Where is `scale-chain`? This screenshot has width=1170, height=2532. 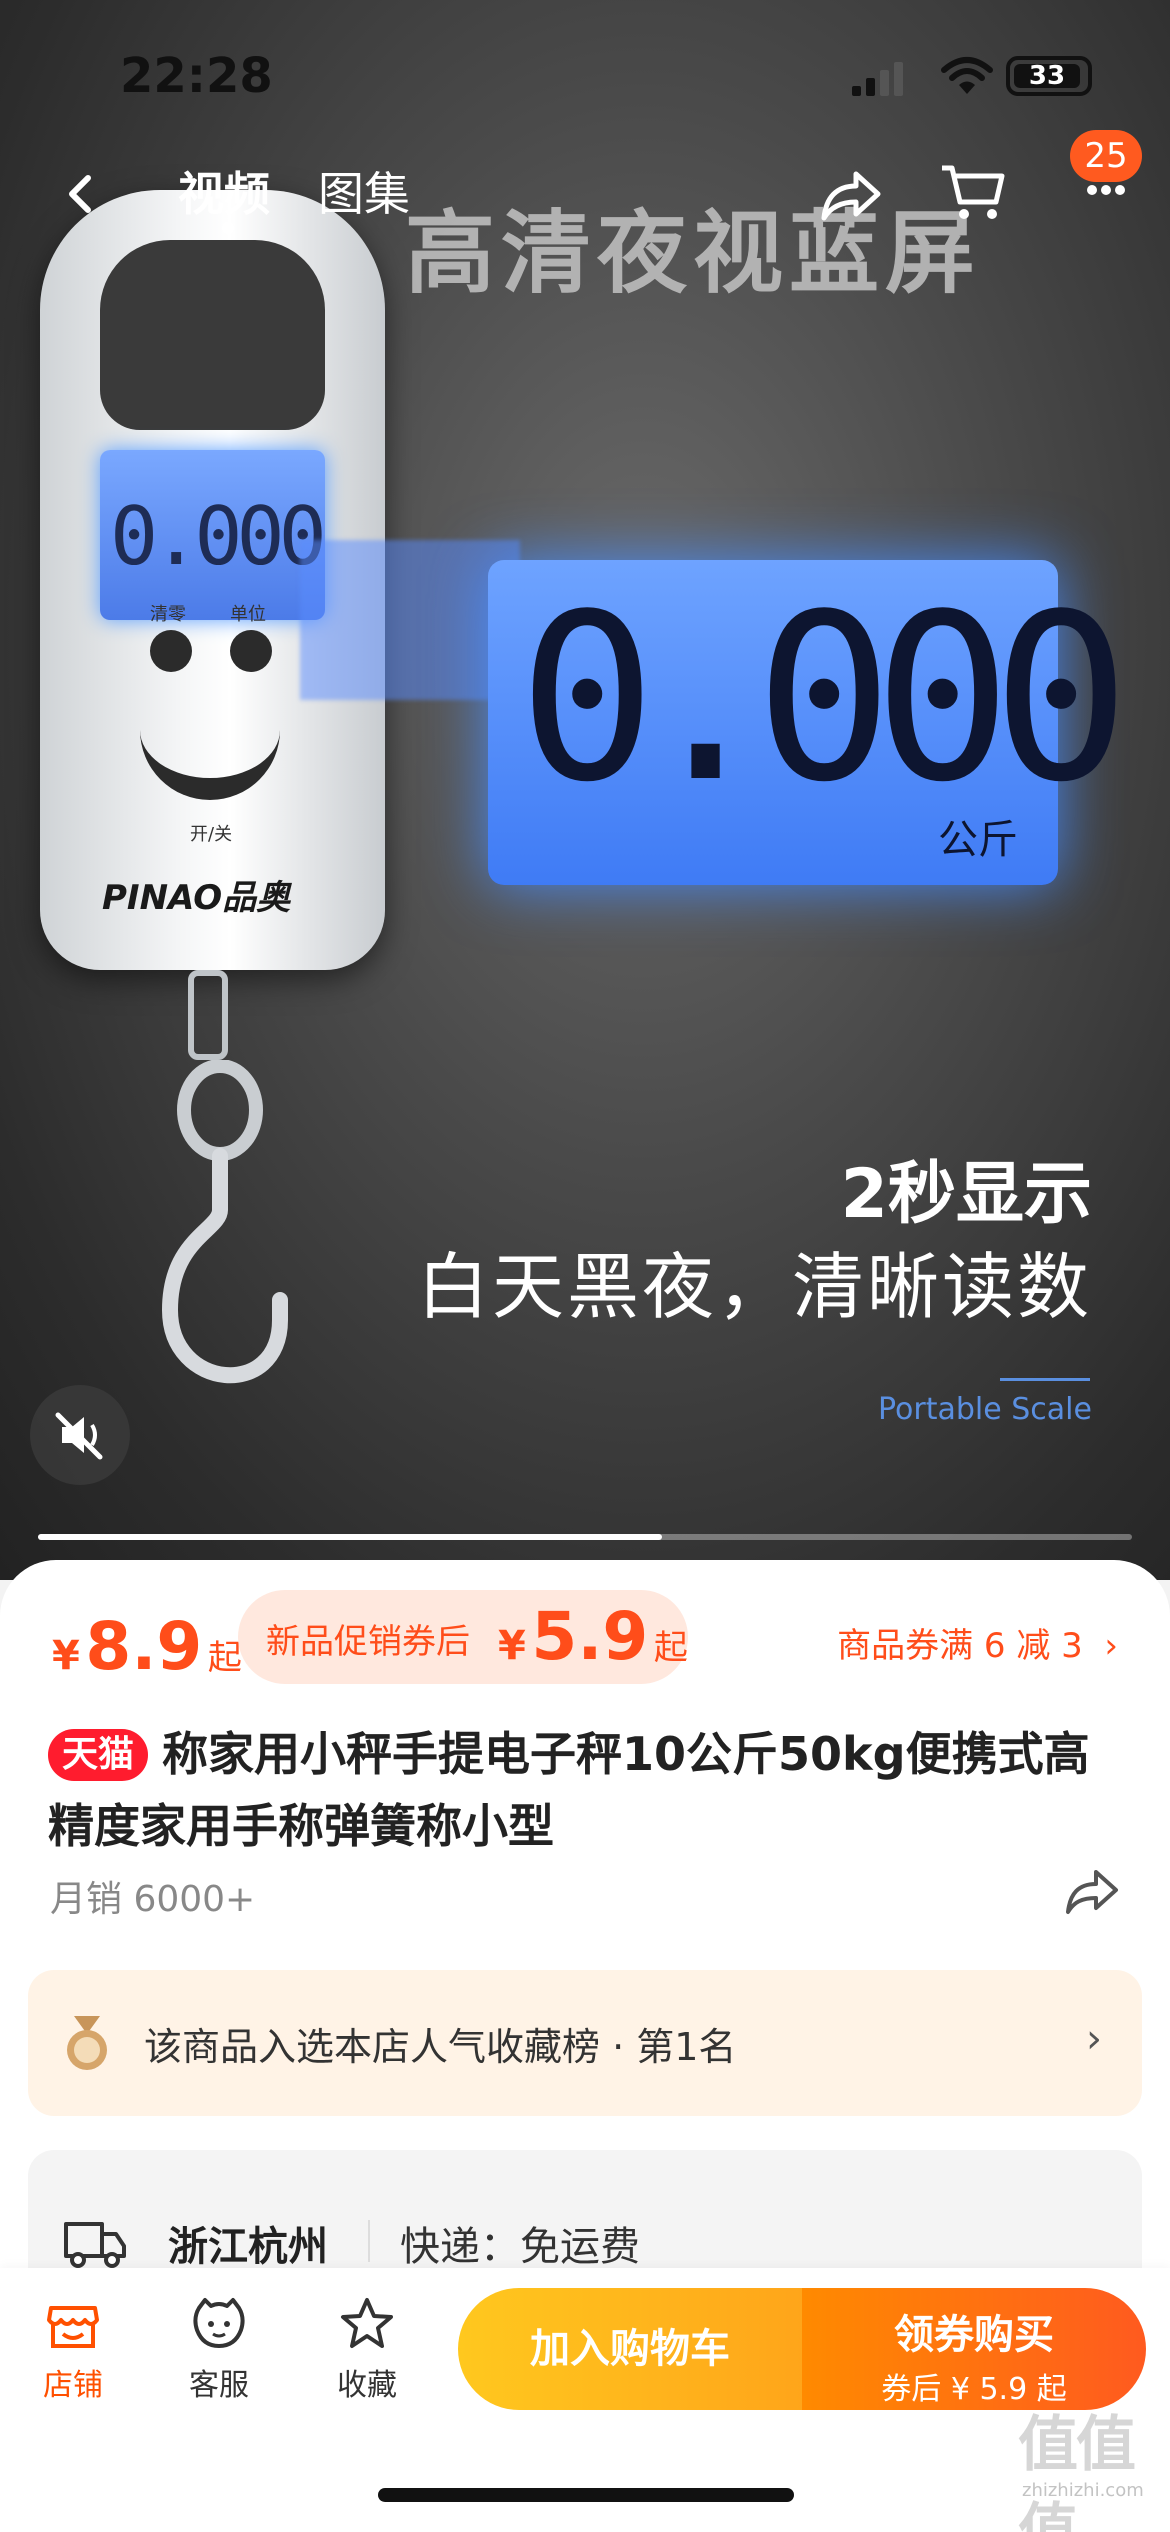 scale-chain is located at coordinates (208, 1015).